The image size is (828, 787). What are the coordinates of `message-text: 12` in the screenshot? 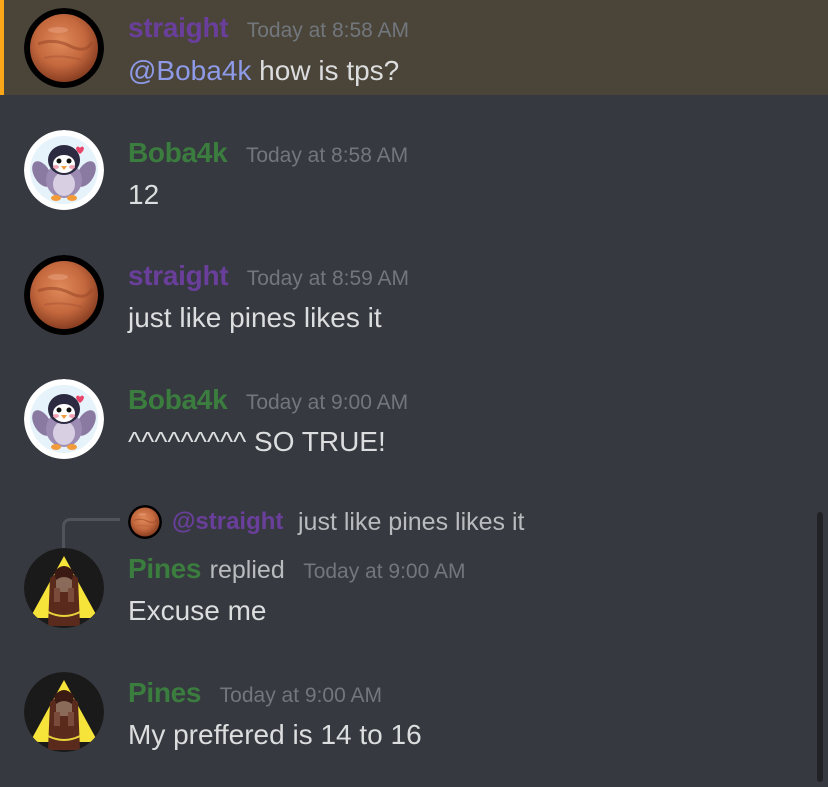 It's located at (144, 194).